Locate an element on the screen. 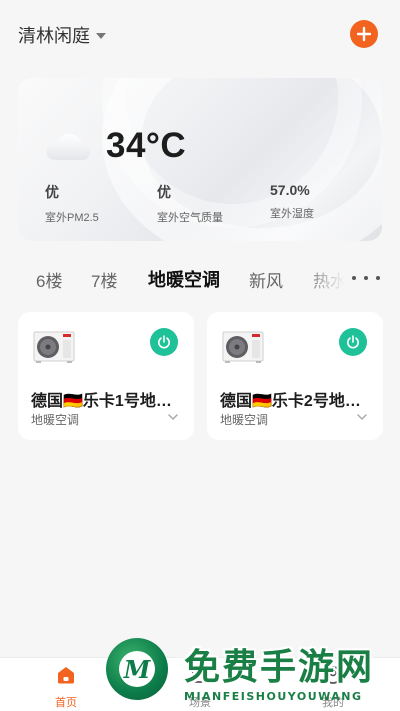 The image size is (400, 711). home-icon is located at coordinates (66, 675).